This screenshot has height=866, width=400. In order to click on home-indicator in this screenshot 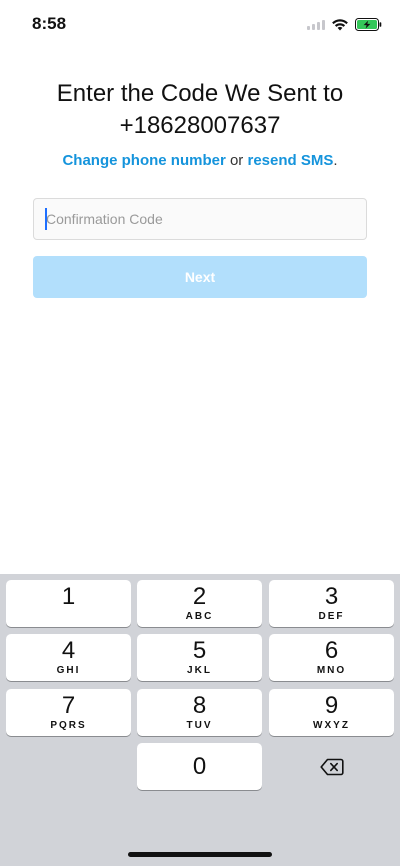, I will do `click(200, 854)`.